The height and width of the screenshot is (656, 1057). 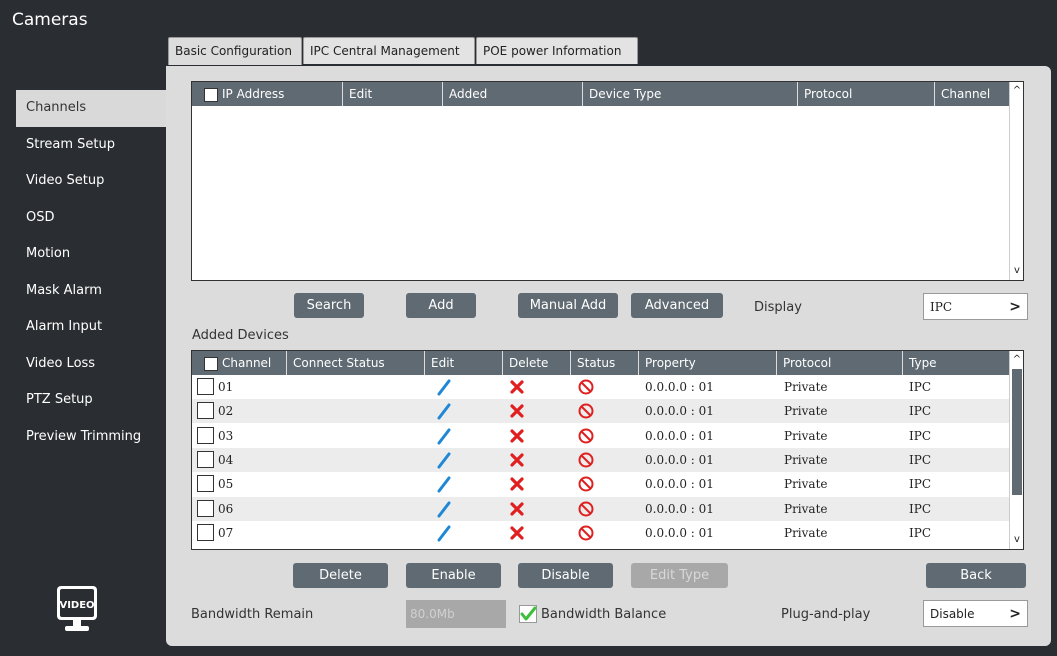 What do you see at coordinates (536, 363) in the screenshot?
I see `header-delete: Delete` at bounding box center [536, 363].